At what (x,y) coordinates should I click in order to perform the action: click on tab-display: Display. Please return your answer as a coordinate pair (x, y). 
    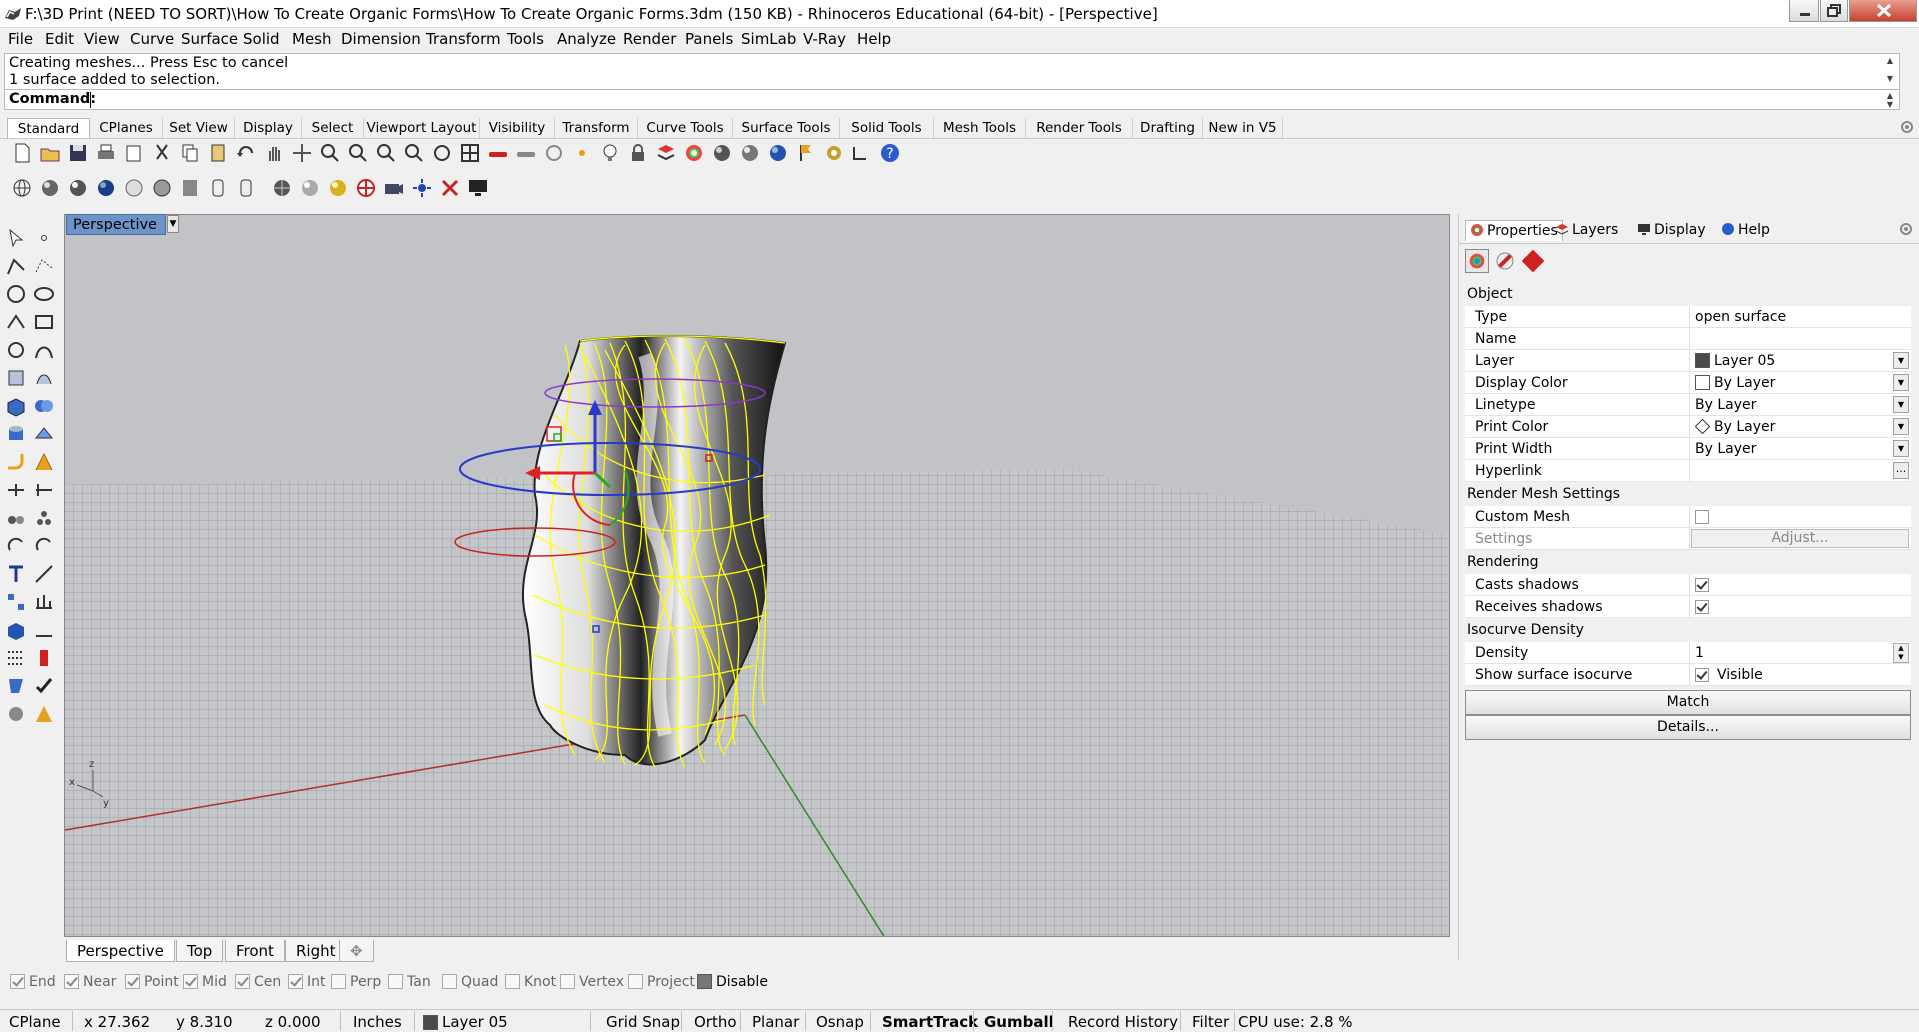
    Looking at the image, I should click on (268, 128).